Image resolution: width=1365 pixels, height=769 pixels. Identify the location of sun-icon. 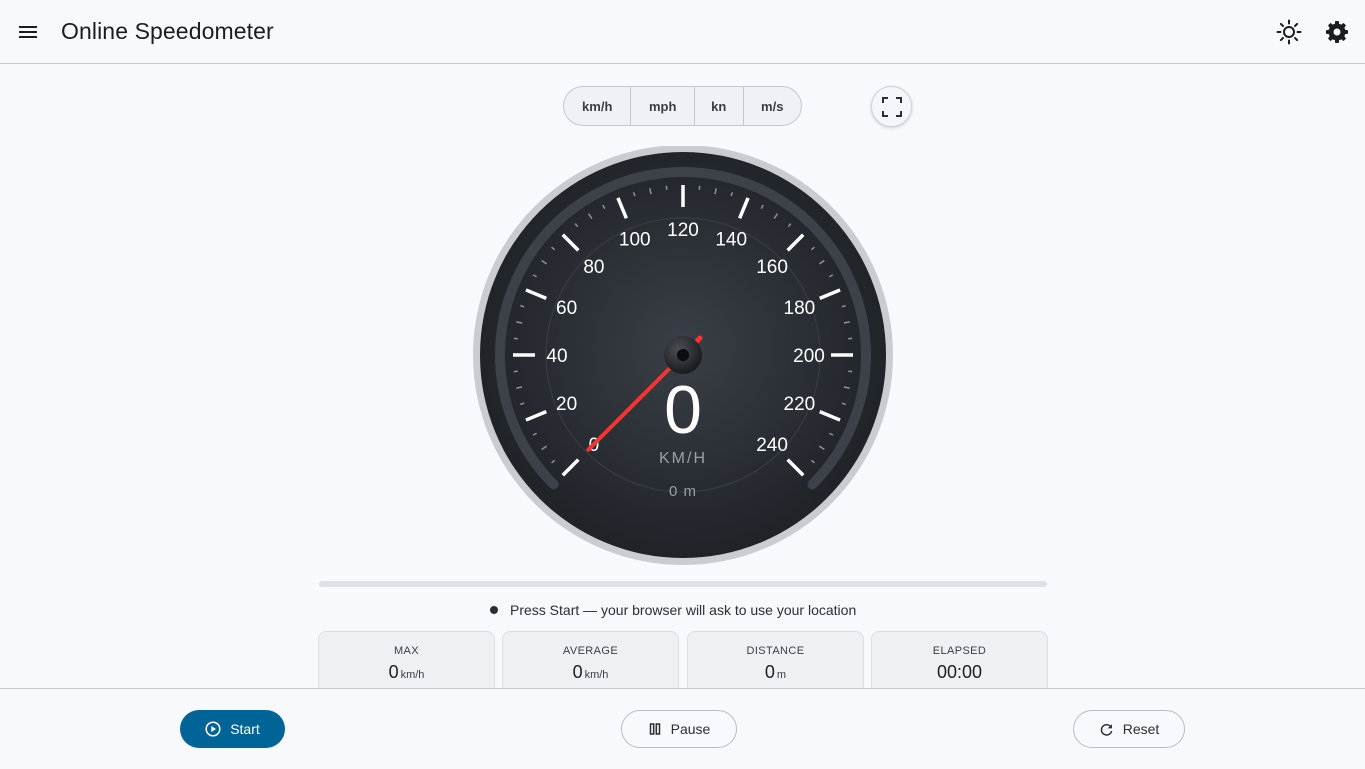
(1289, 32).